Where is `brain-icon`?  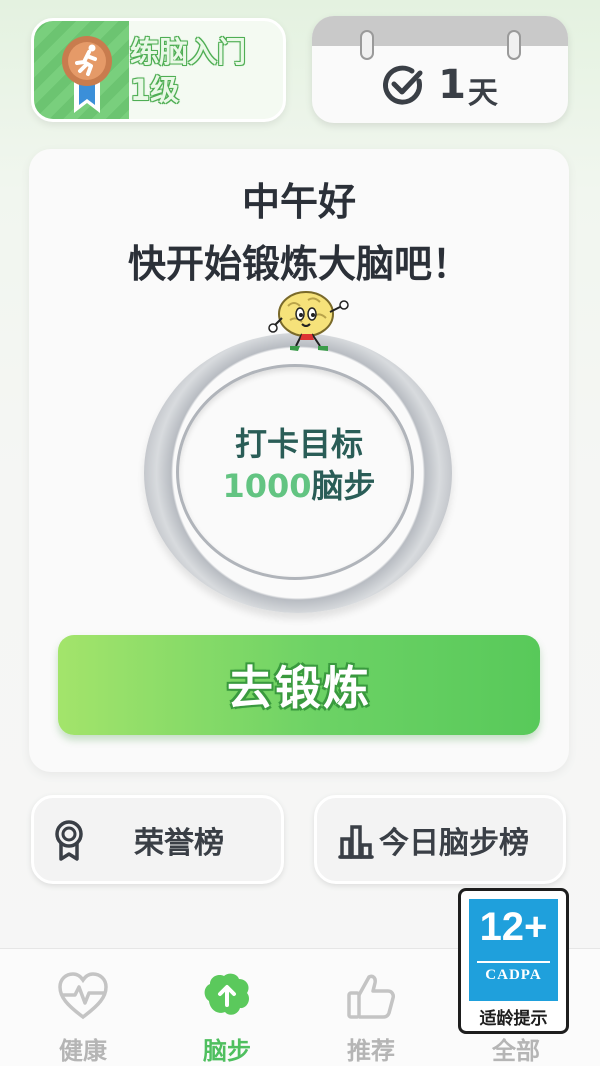 brain-icon is located at coordinates (227, 994).